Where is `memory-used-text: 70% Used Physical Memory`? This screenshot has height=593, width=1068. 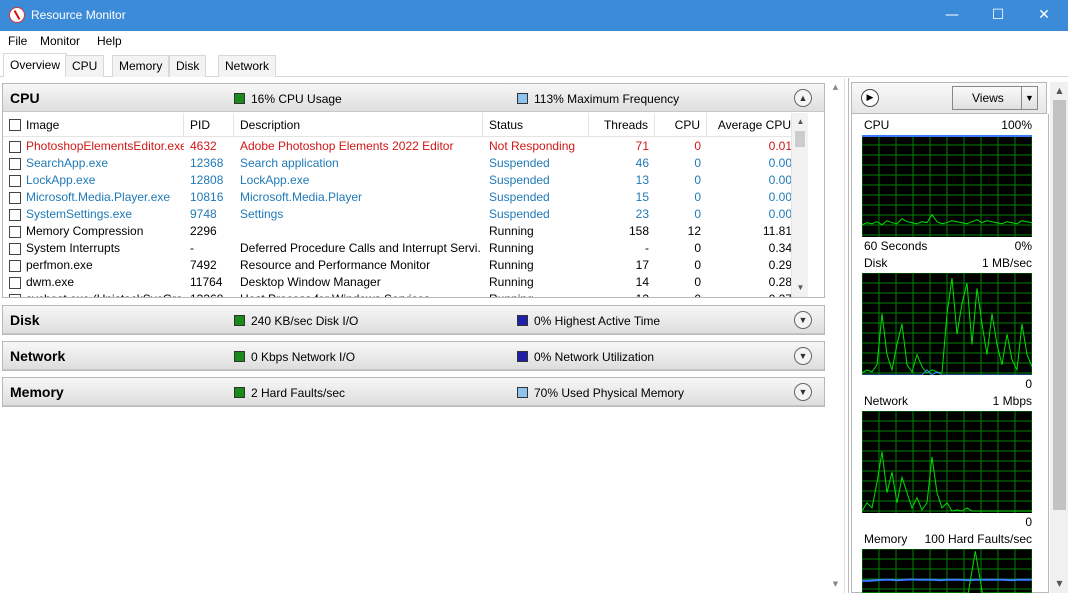 memory-used-text: 70% Used Physical Memory is located at coordinates (609, 393).